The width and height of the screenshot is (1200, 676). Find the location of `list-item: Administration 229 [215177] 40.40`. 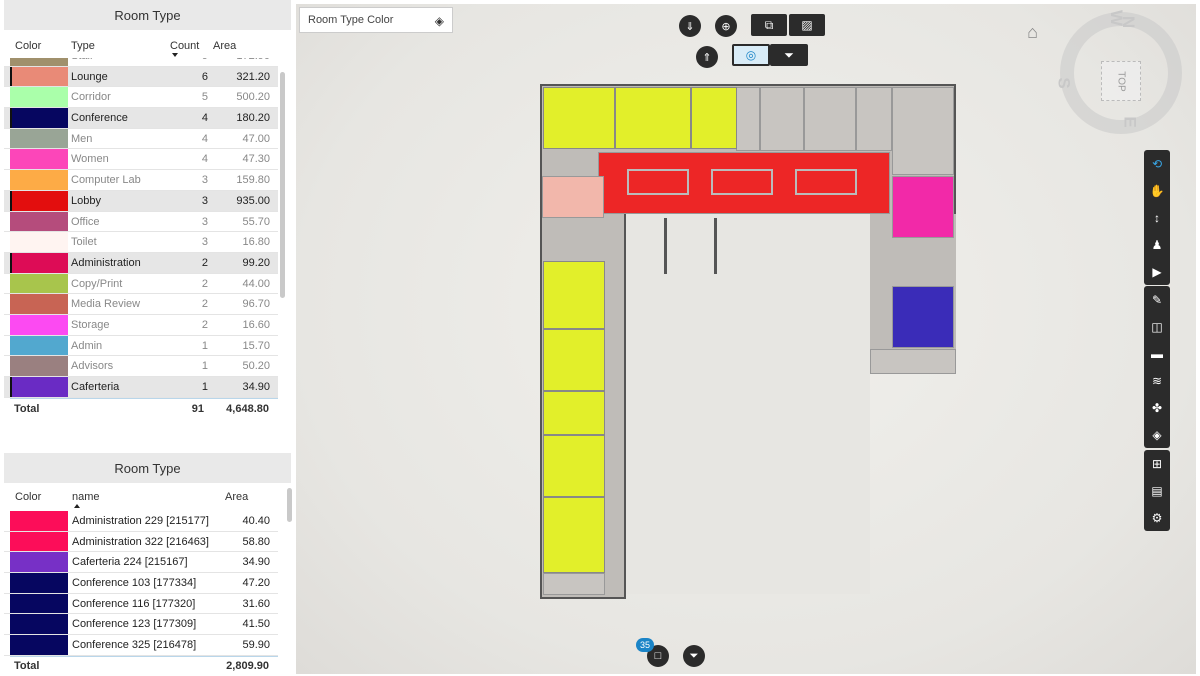

list-item: Administration 229 [215177] 40.40 is located at coordinates (141, 521).